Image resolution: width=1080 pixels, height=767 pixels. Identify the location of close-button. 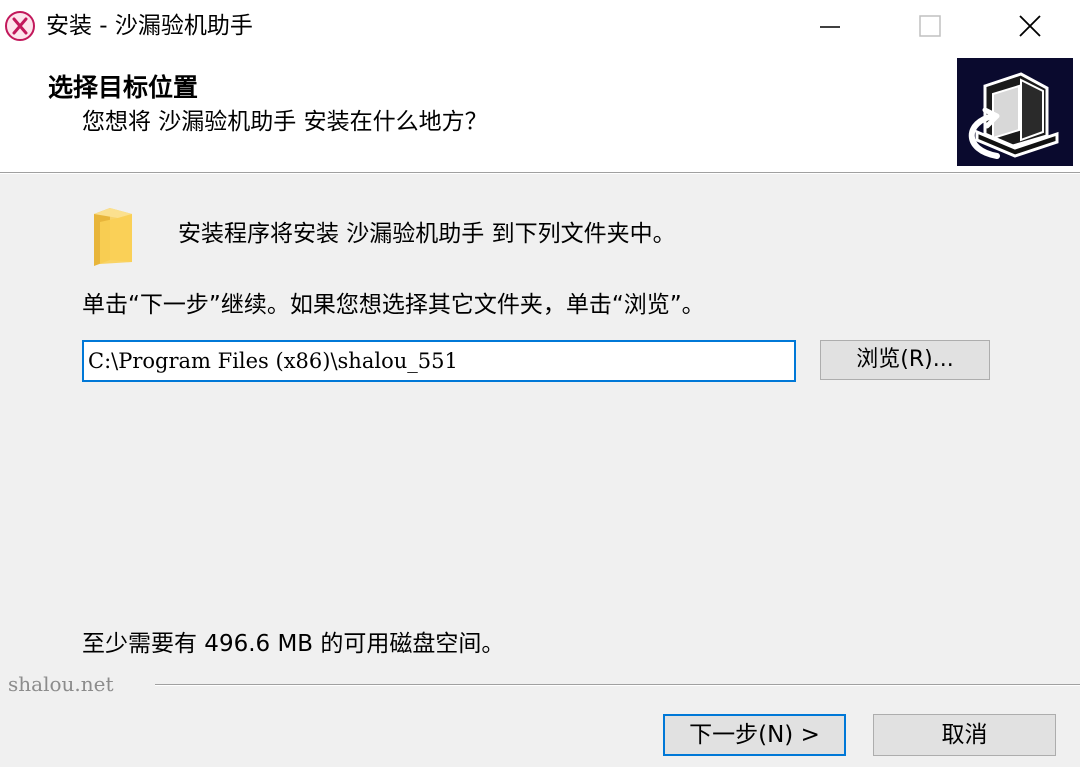
(1030, 26).